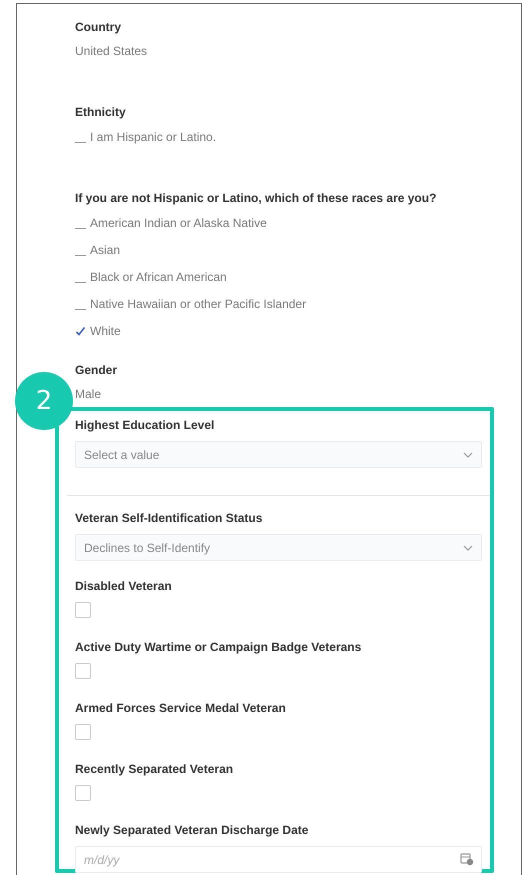 Image resolution: width=527 pixels, height=875 pixels. I want to click on field-label: Gender, so click(96, 370).